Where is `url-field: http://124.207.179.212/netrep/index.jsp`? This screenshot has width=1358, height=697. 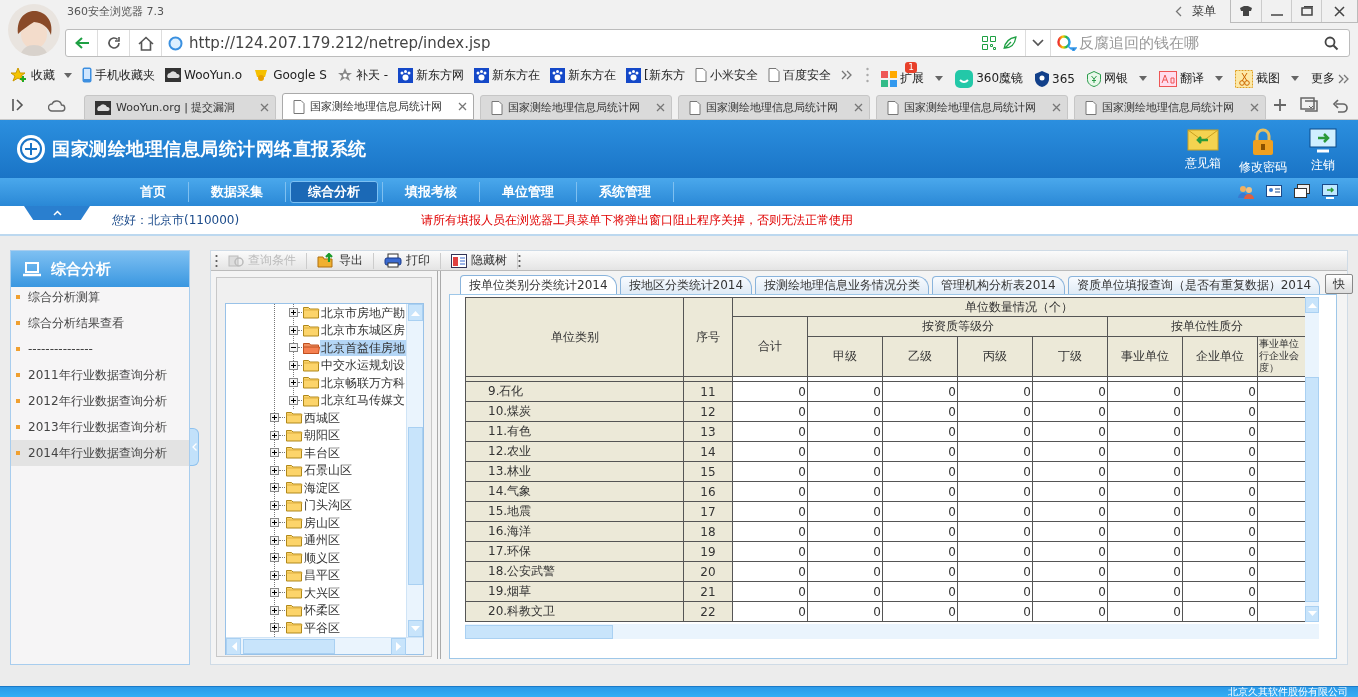
url-field: http://124.207.179.212/netrep/index.jsp is located at coordinates (340, 43).